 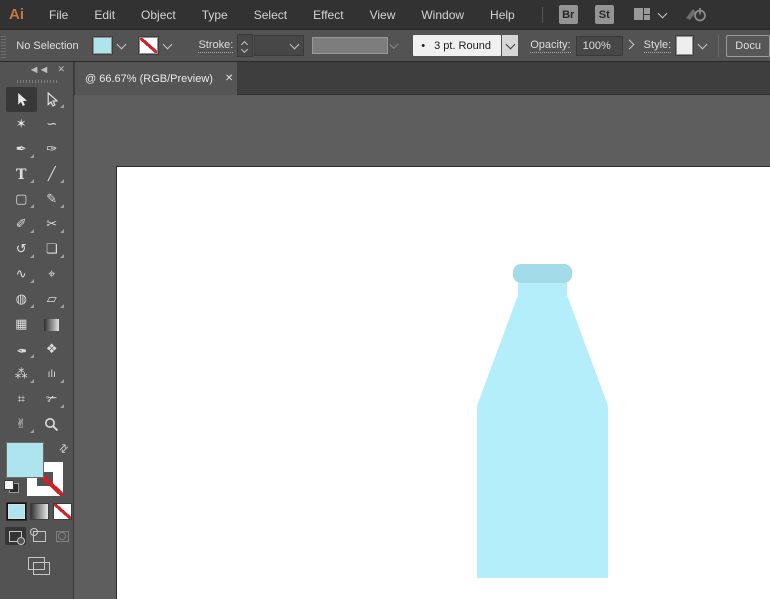 What do you see at coordinates (215, 14) in the screenshot?
I see `menu-type: Type` at bounding box center [215, 14].